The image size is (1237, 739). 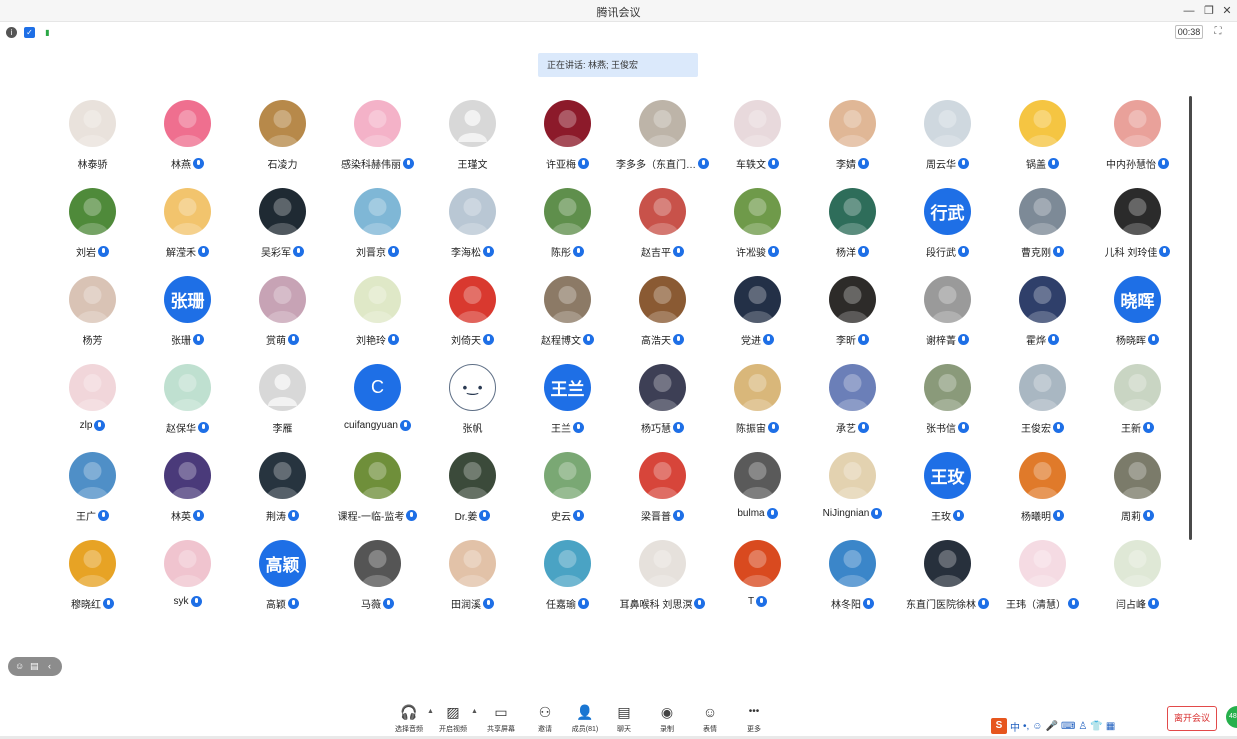 I want to click on sogou-icon: S, so click(x=999, y=726).